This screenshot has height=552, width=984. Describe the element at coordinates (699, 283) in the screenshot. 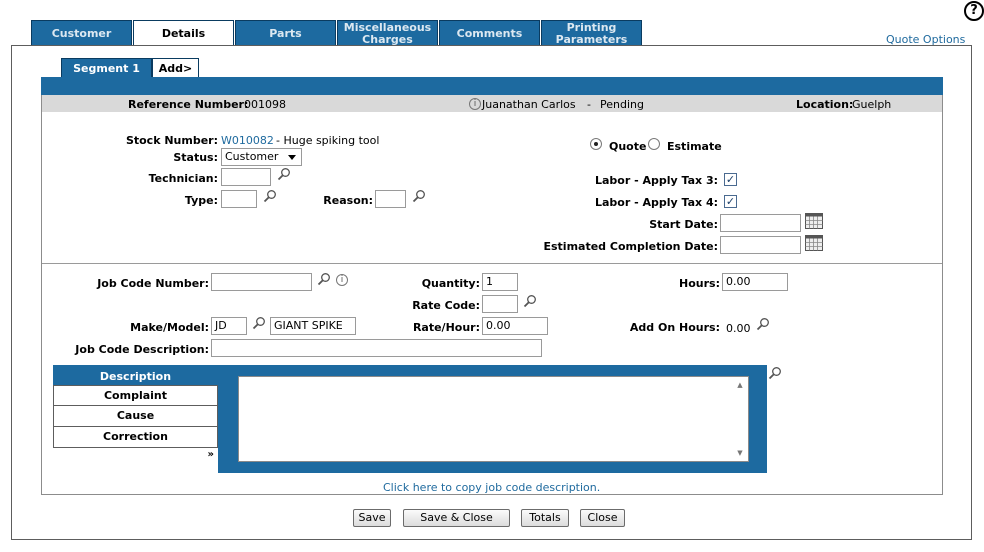

I see `hours-label: Hours:` at that location.